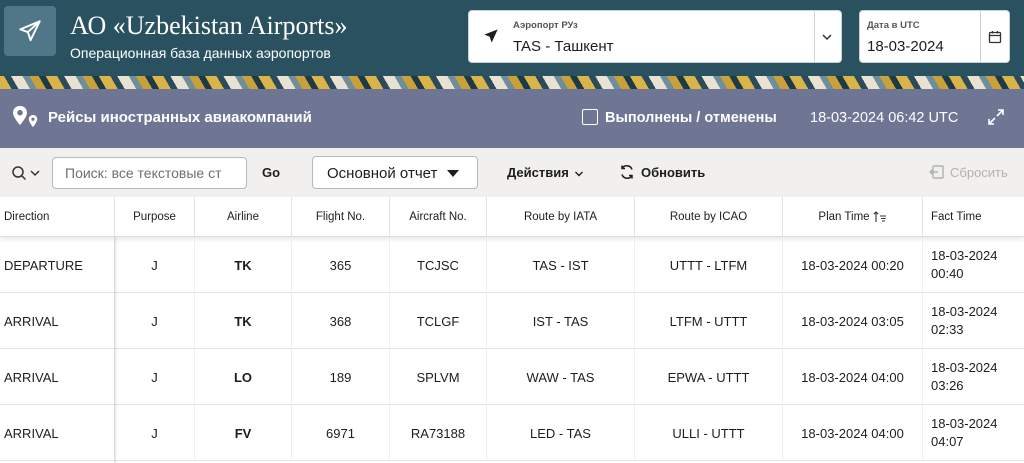  Describe the element at coordinates (243, 377) in the screenshot. I see `cell-airline: LO` at that location.